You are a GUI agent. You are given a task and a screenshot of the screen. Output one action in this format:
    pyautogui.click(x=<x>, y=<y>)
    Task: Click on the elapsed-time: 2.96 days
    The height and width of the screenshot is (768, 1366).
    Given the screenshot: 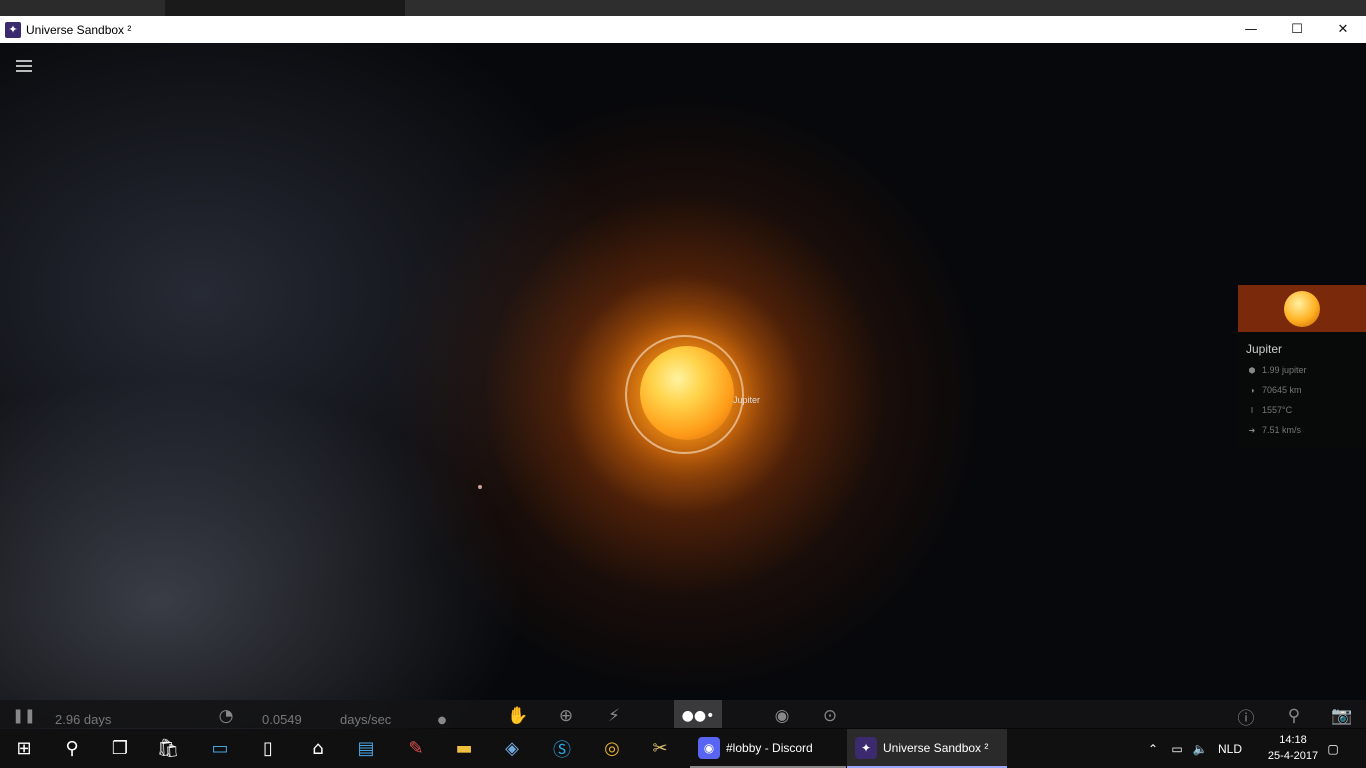 What is the action you would take?
    pyautogui.click(x=83, y=719)
    